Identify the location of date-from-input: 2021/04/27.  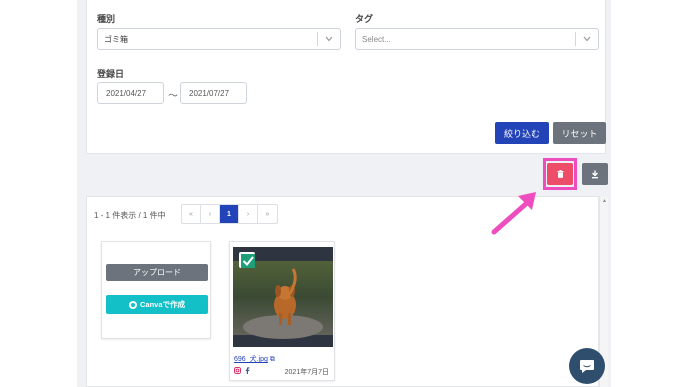
(130, 93).